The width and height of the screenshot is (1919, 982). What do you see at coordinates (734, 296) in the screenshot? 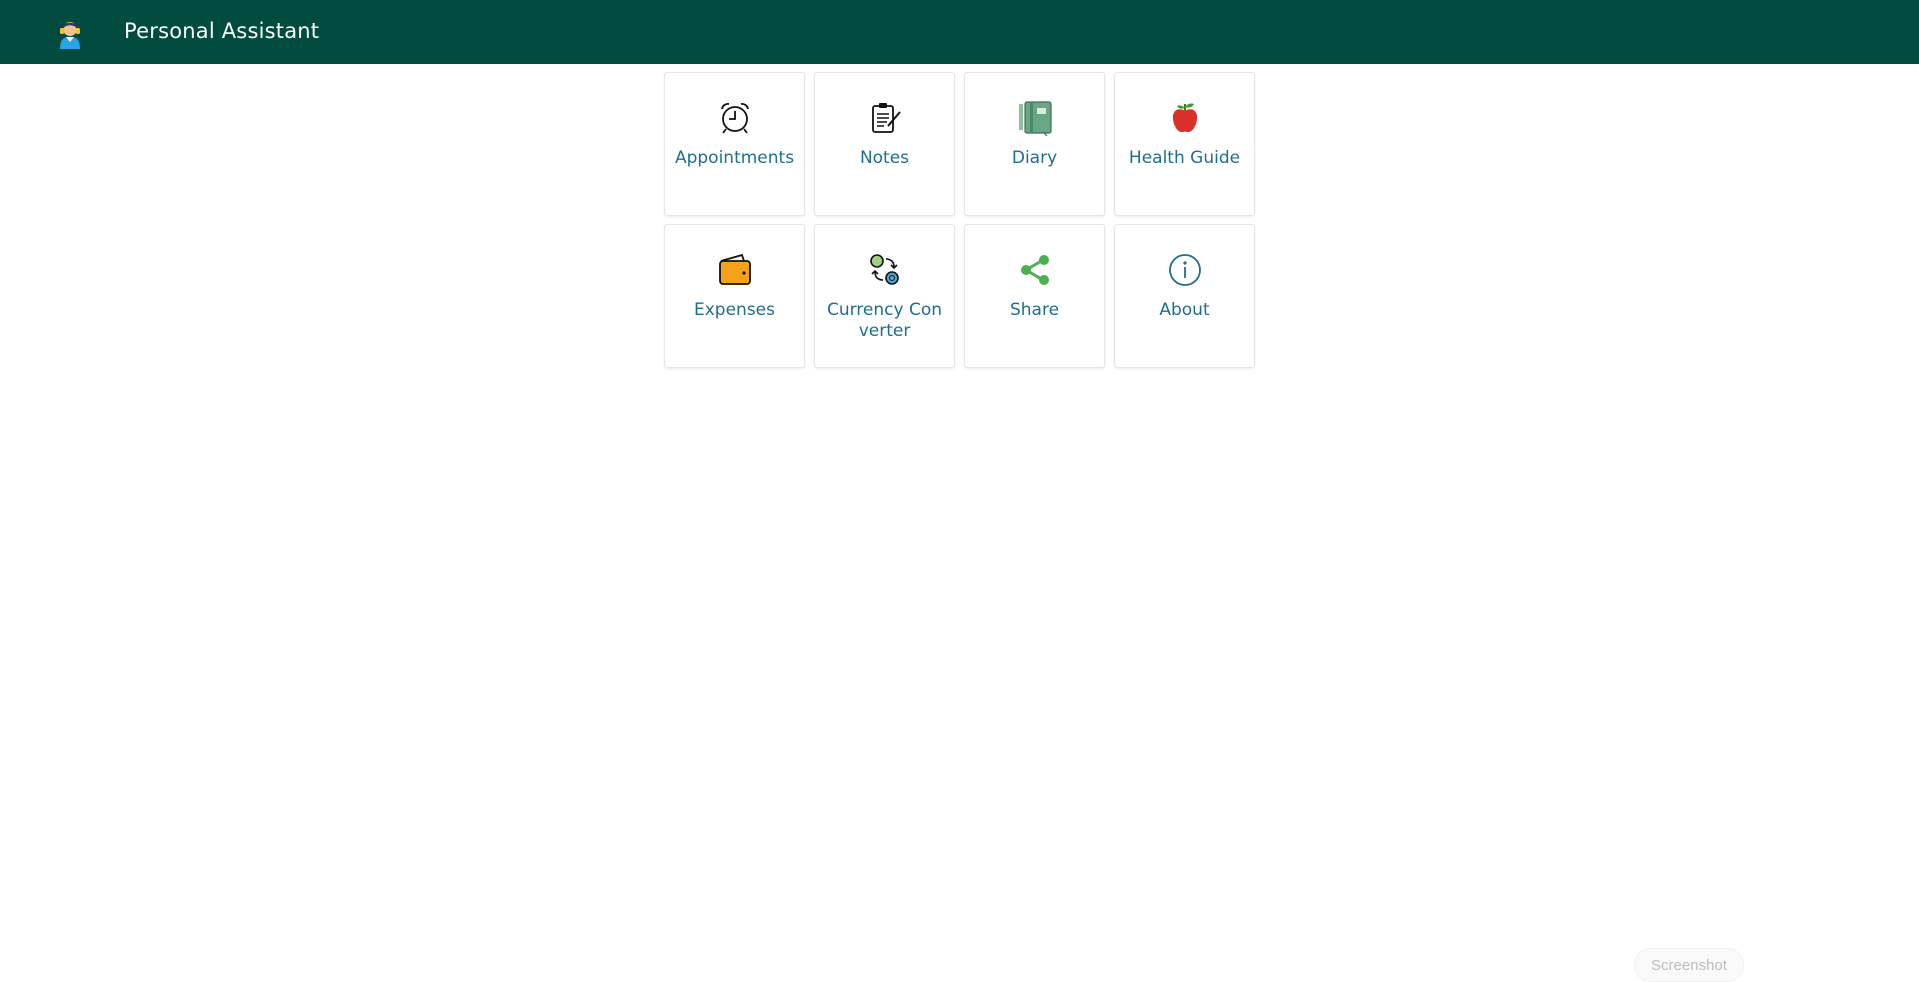
I see `tile-expenses: Expenses` at bounding box center [734, 296].